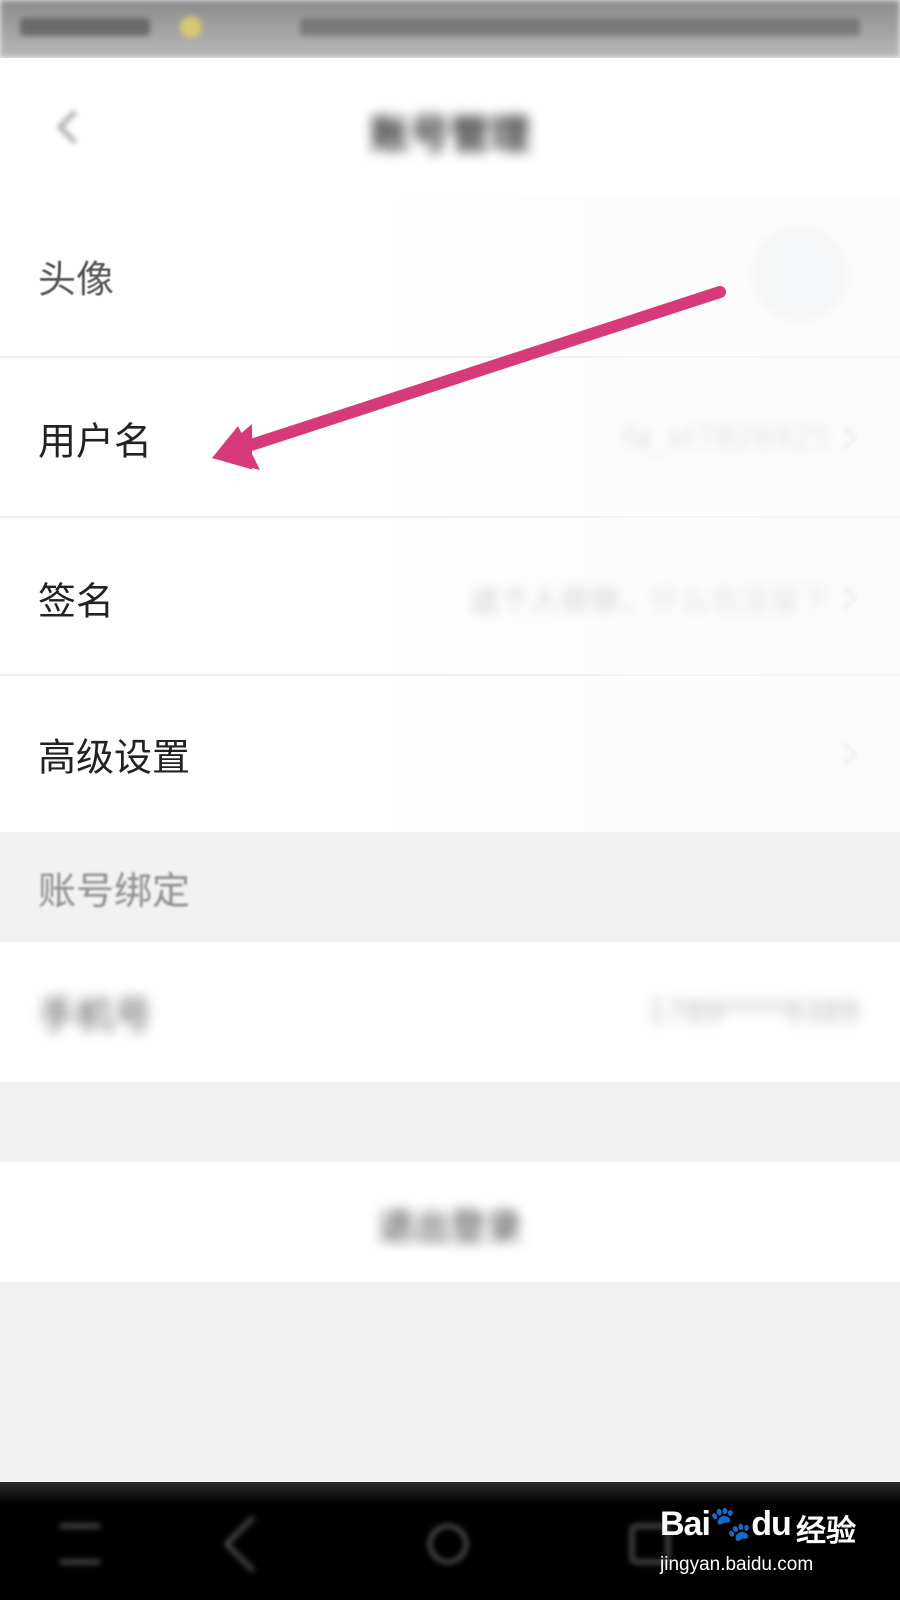 The height and width of the screenshot is (1600, 900). Describe the element at coordinates (95, 441) in the screenshot. I see `username-label: 用户名` at that location.